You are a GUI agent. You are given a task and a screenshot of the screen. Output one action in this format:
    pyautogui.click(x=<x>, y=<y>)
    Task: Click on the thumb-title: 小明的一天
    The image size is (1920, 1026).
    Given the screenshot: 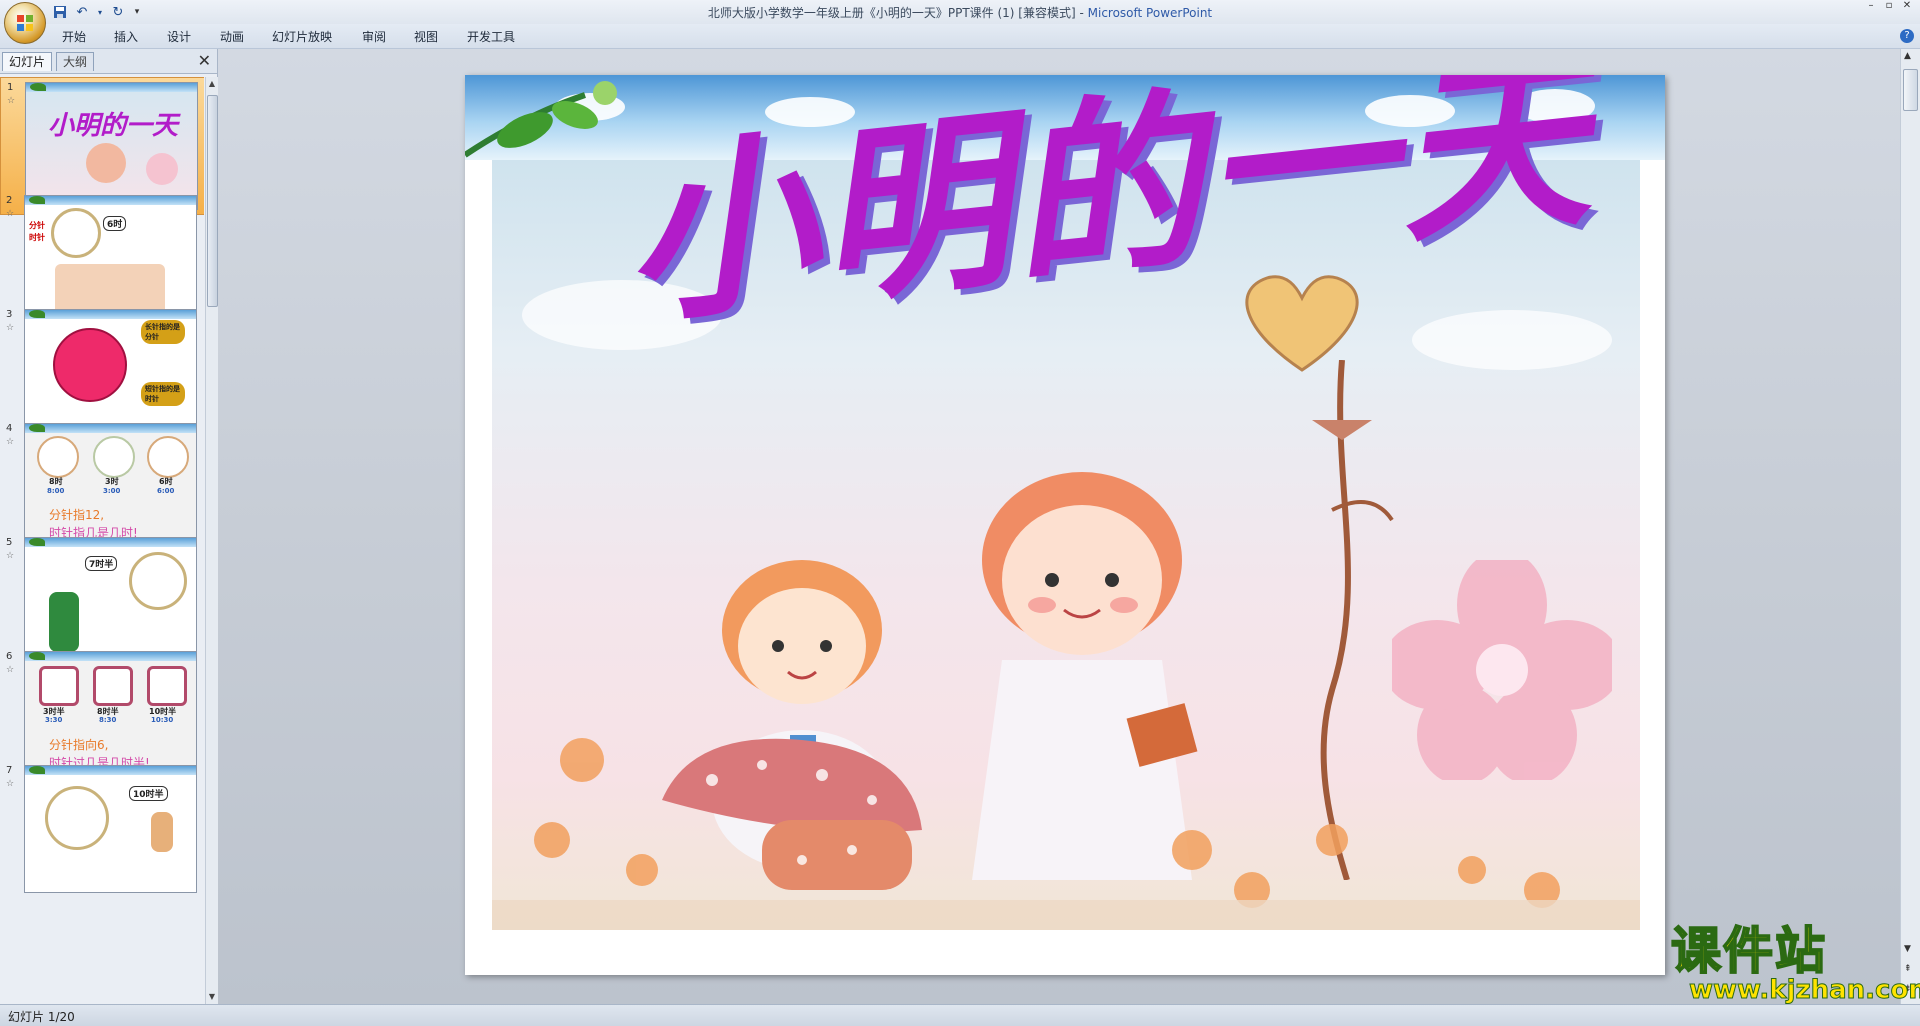 What is the action you would take?
    pyautogui.click(x=113, y=126)
    